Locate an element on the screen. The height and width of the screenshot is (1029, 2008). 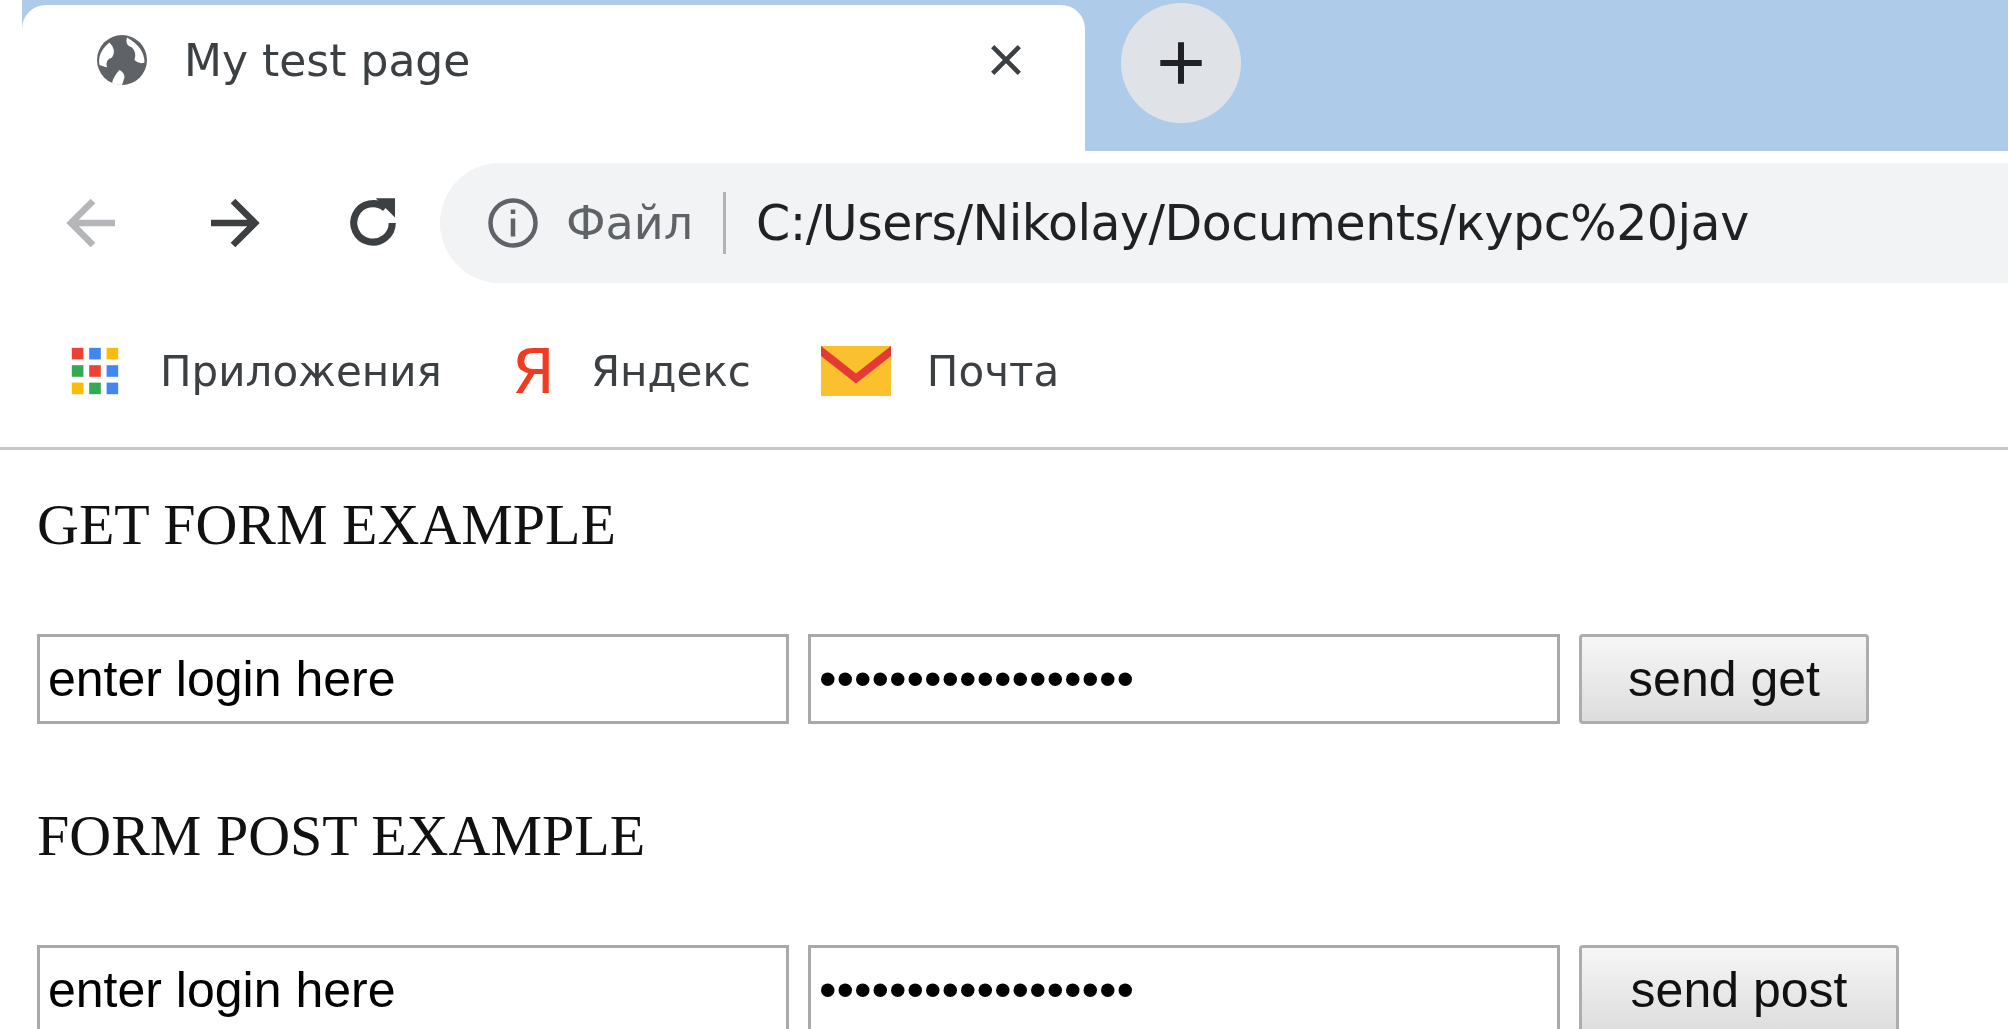
info-icon is located at coordinates (513, 223).